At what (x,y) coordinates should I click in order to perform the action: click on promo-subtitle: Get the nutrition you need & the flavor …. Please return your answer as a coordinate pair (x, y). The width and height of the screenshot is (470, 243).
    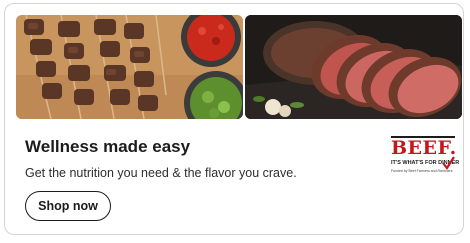
    Looking at the image, I should click on (161, 173).